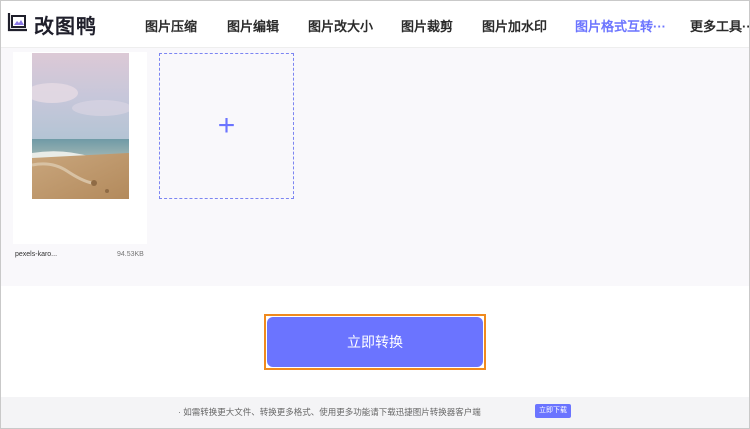 This screenshot has width=750, height=429. What do you see at coordinates (253, 25) in the screenshot?
I see `nav-image-edit: 图片编辑` at bounding box center [253, 25].